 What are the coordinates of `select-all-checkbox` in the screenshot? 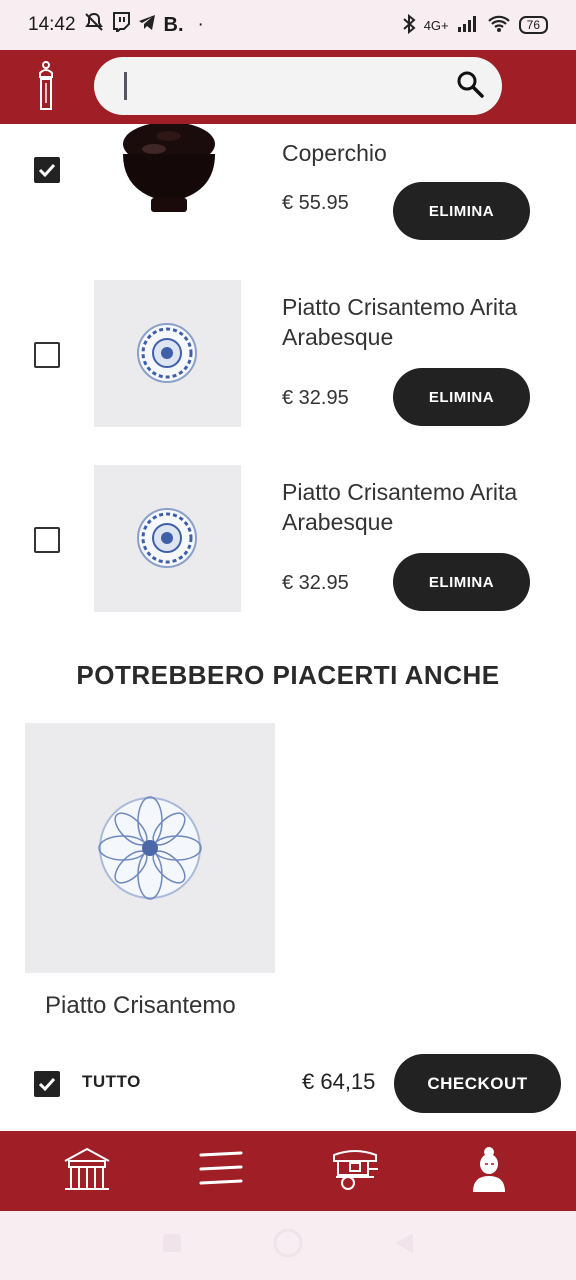 It's located at (47, 1084).